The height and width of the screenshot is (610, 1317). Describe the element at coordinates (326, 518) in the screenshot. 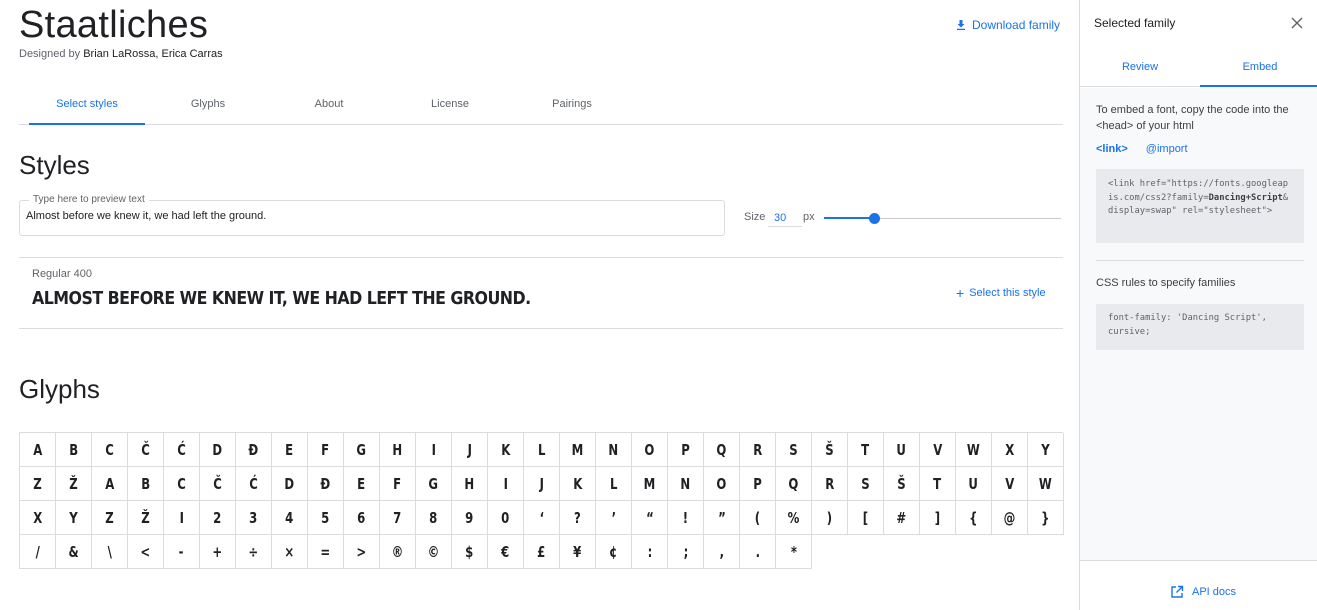

I see `glyph-cell: 5` at that location.